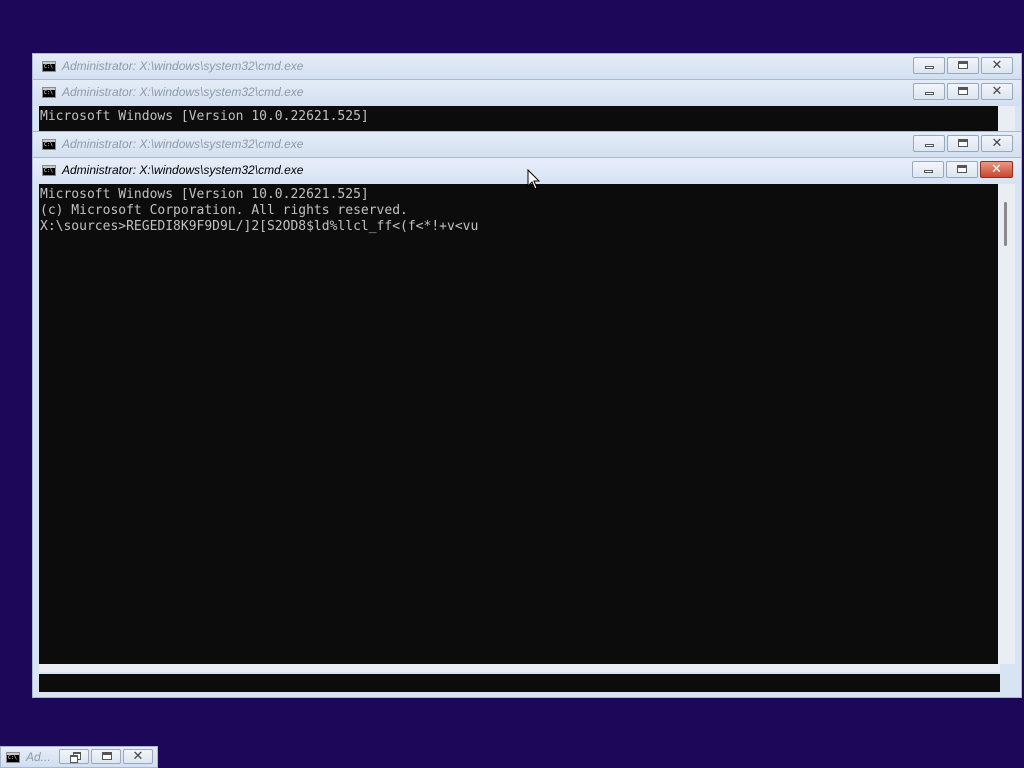 This screenshot has width=1024, height=768. Describe the element at coordinates (519, 683) in the screenshot. I see `console-strip` at that location.